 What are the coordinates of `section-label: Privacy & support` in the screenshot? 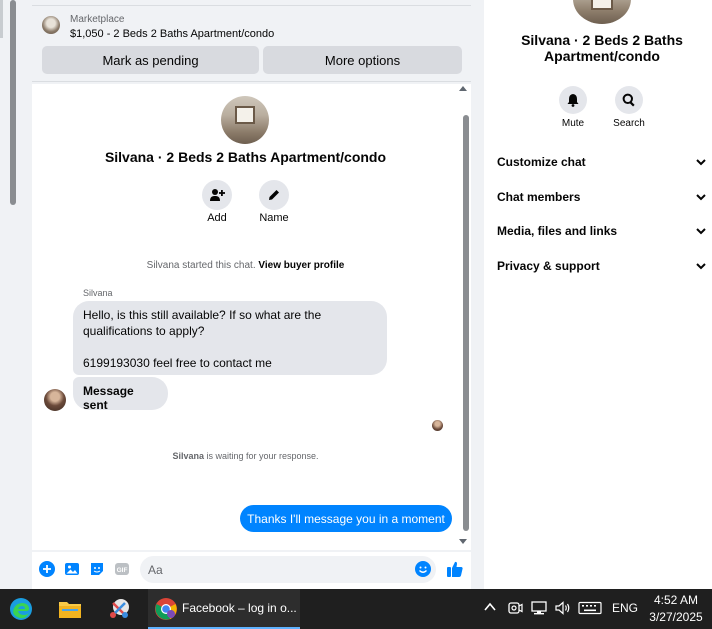 It's located at (548, 266).